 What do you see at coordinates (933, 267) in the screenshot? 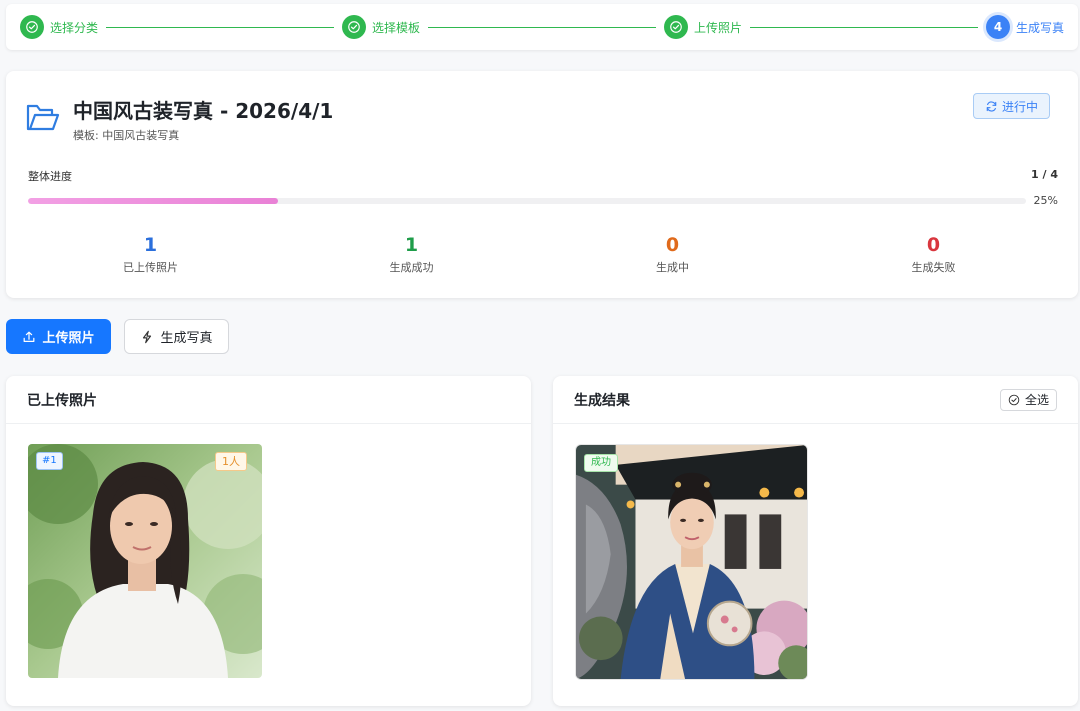
I see `stat-label: 生成失败` at bounding box center [933, 267].